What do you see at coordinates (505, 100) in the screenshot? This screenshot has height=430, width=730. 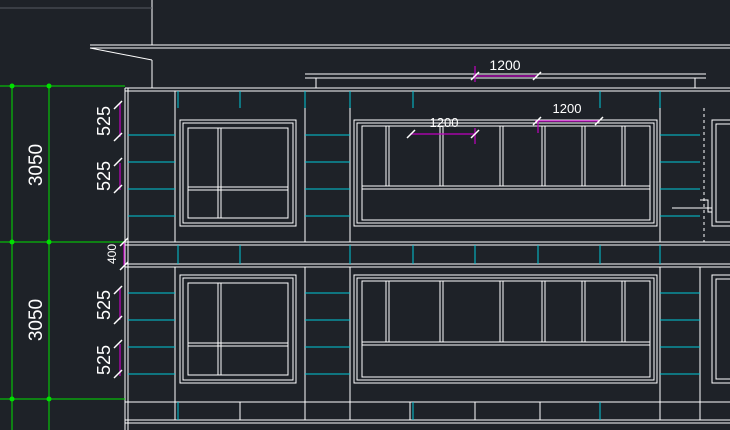 I see `dimension-chain-horizontal: 1200 1200 1200` at bounding box center [505, 100].